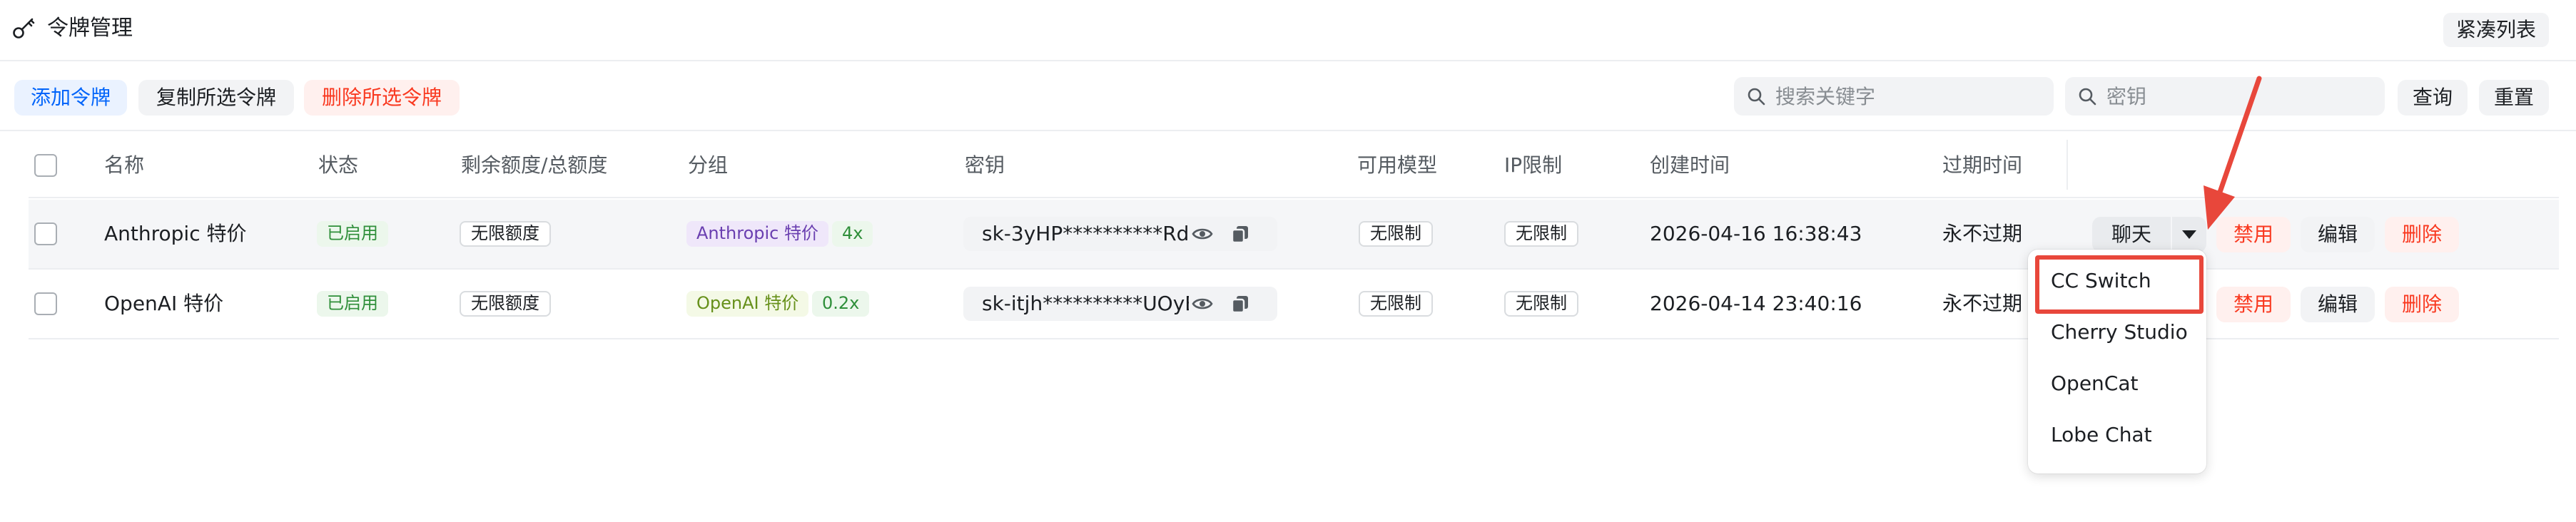  What do you see at coordinates (841, 304) in the screenshot?
I see `ratio-badge: 0.2x` at bounding box center [841, 304].